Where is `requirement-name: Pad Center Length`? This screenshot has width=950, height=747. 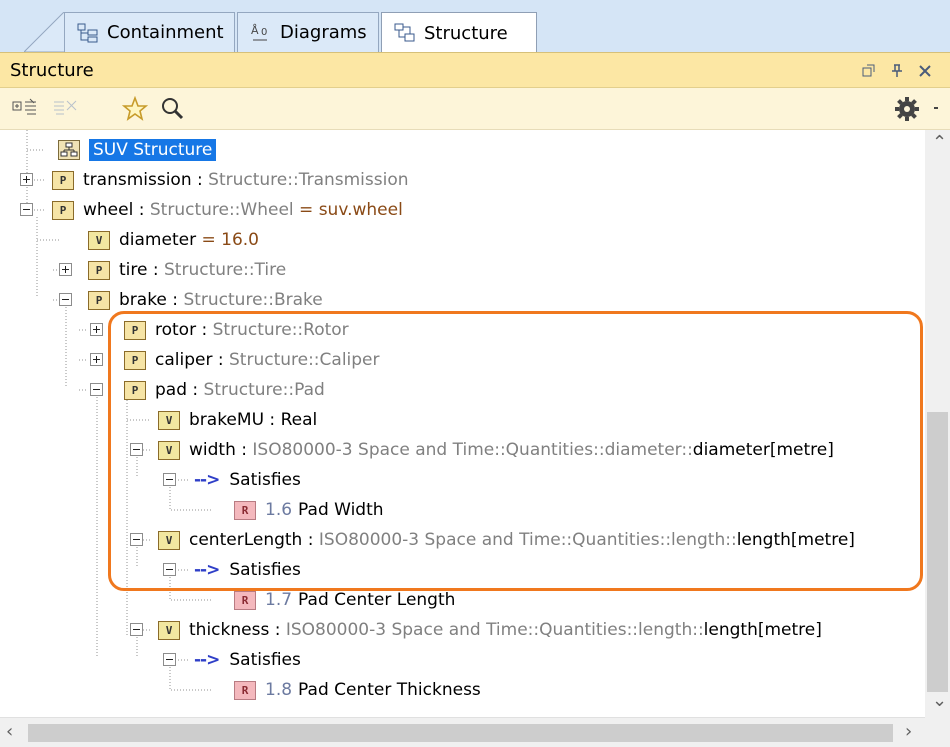
requirement-name: Pad Center Length is located at coordinates (377, 600).